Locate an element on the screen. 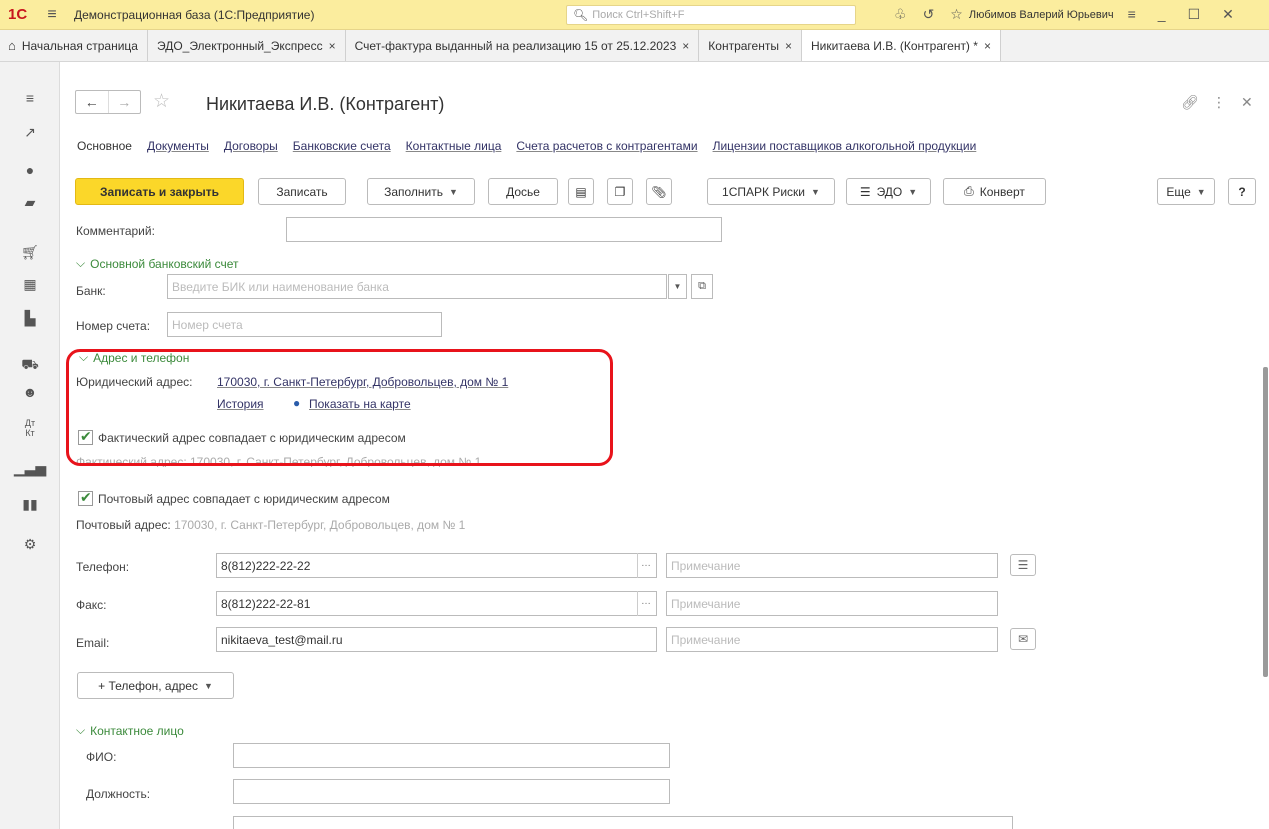 Image resolution: width=1269 pixels, height=829 pixels. contact-section-header: ⌵ Контактное лицо is located at coordinates (130, 730).